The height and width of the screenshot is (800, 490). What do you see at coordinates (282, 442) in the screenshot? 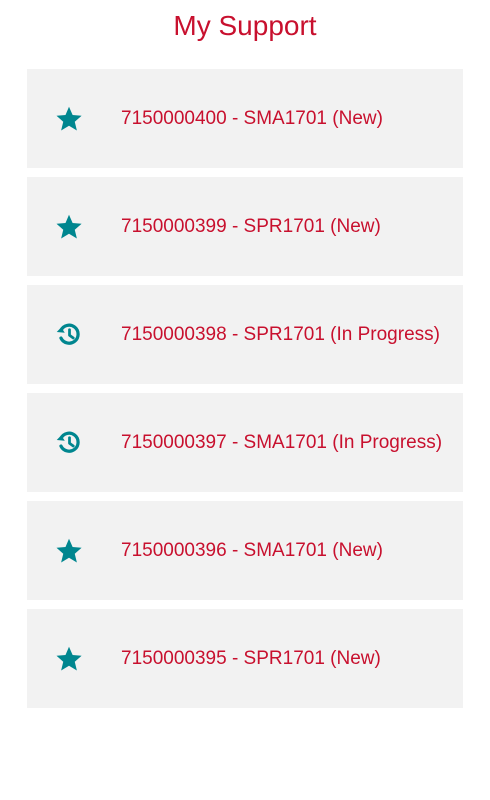
I see `ticket-label: 7150000397 - SMA1701 (In Progress)` at bounding box center [282, 442].